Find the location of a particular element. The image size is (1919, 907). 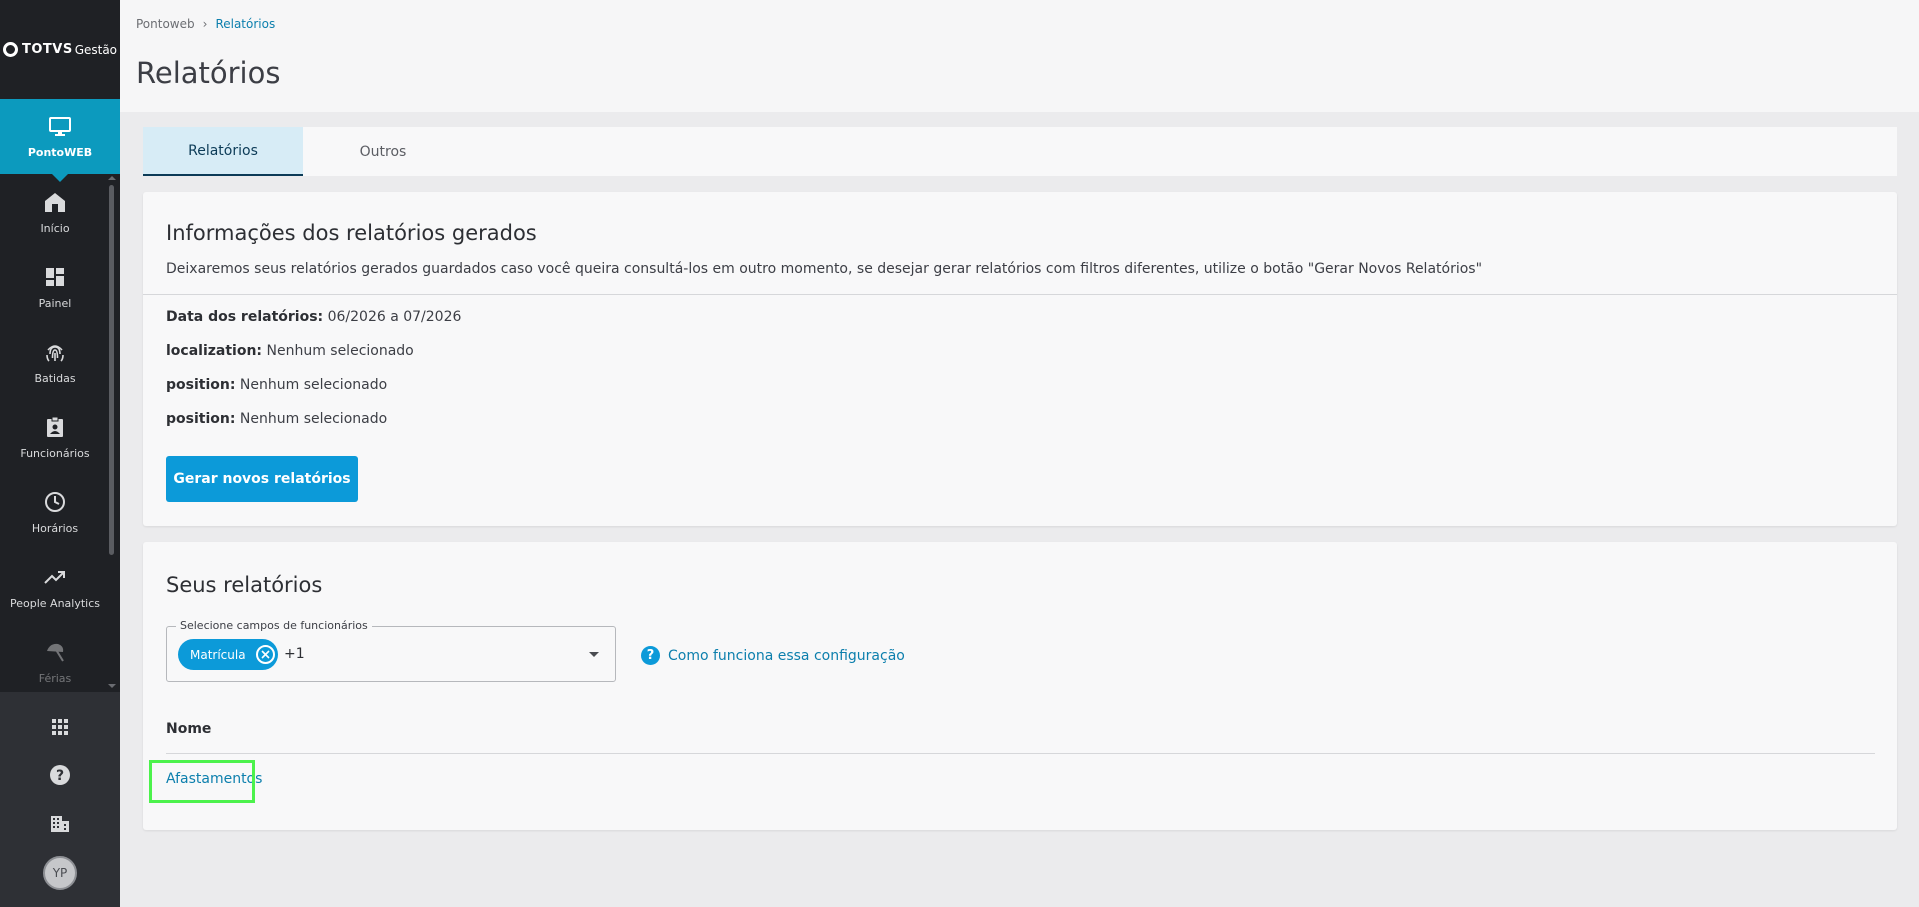

home-icon is located at coordinates (55, 202).